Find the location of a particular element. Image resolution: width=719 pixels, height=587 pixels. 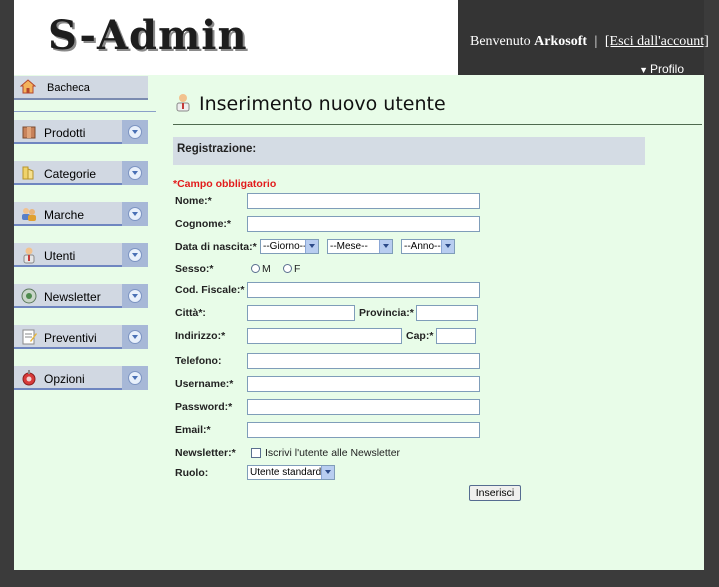

cod-fiscale-input is located at coordinates (363, 290).